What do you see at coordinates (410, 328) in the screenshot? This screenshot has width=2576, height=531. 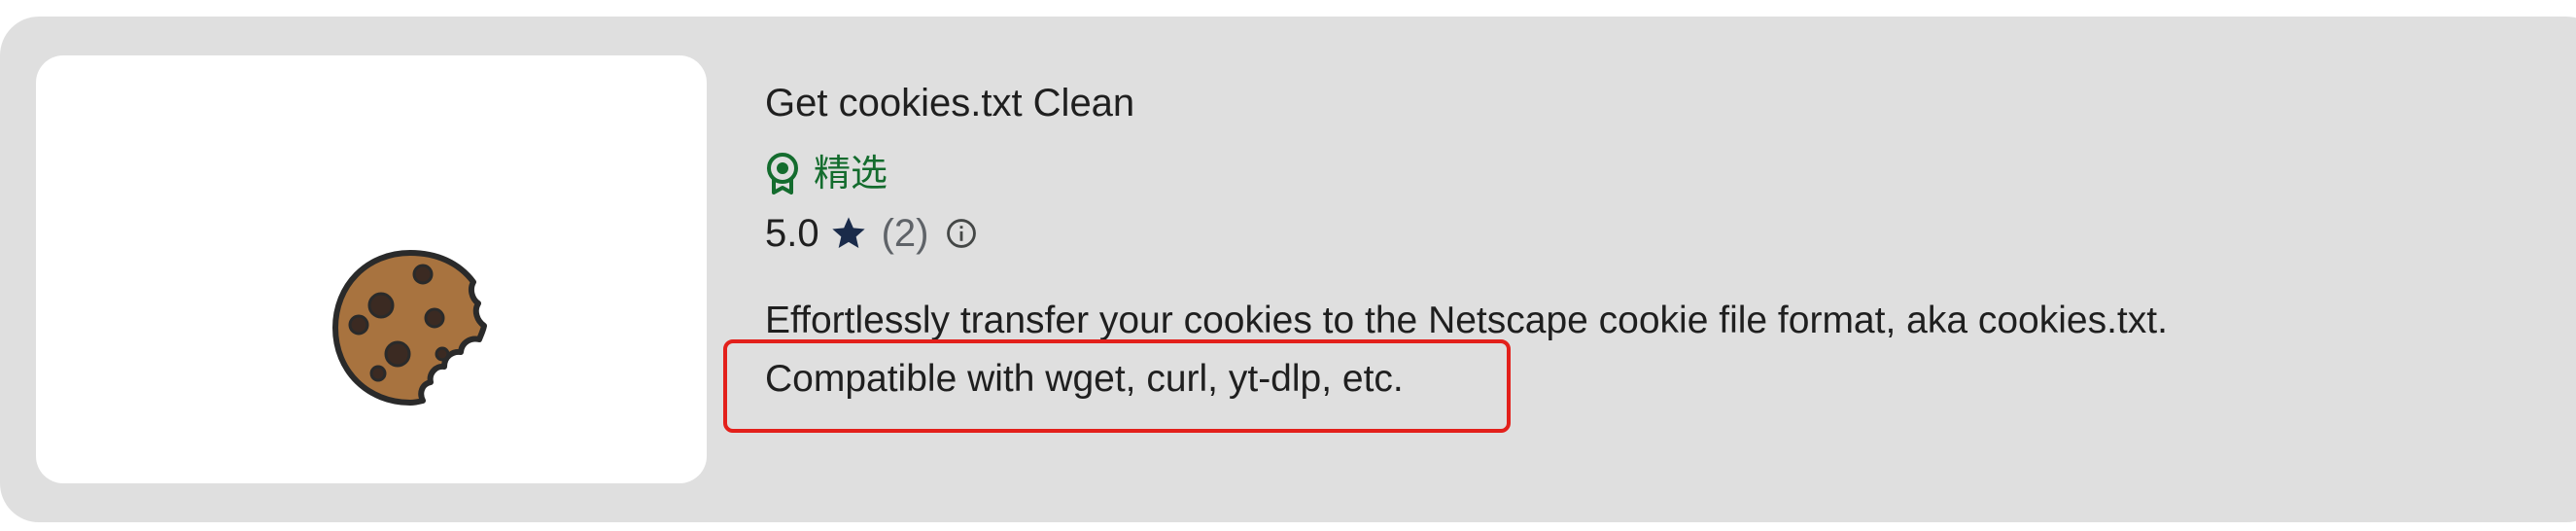 I see `cookie-icon` at bounding box center [410, 328].